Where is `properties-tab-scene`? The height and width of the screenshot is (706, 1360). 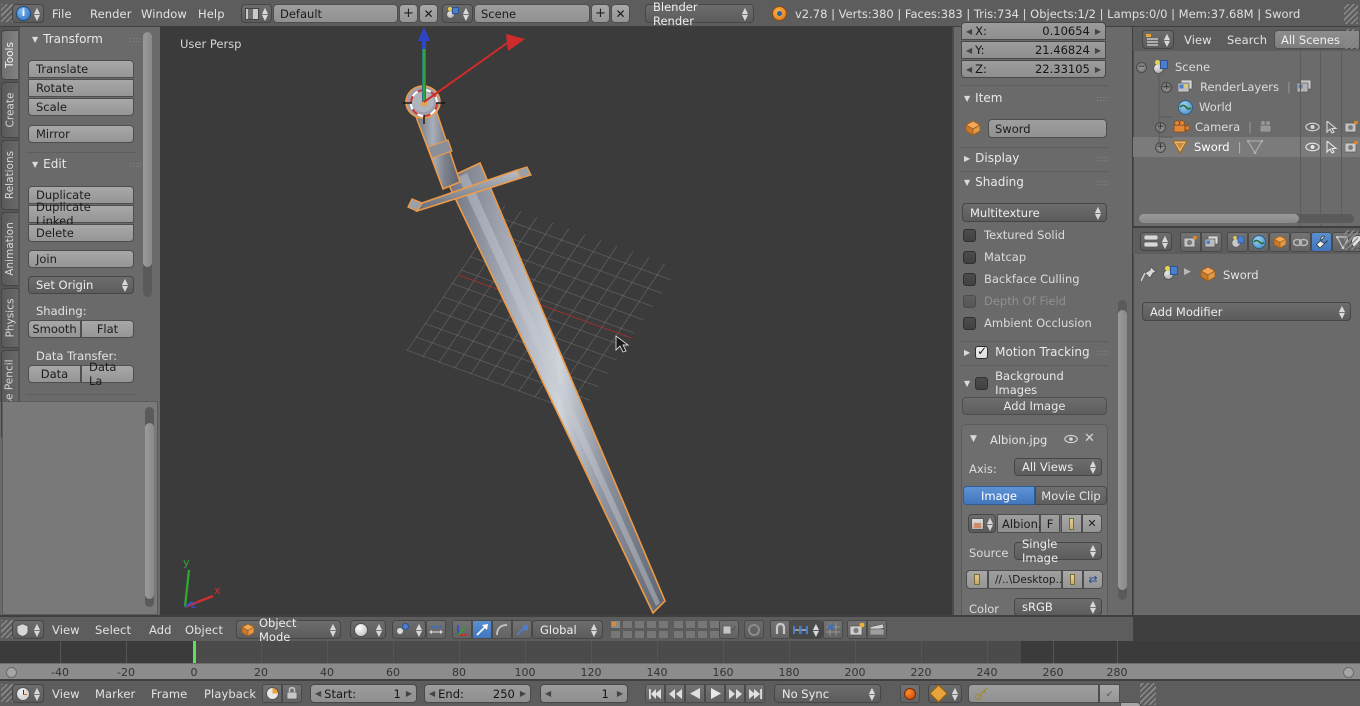
properties-tab-scene is located at coordinates (1237, 242).